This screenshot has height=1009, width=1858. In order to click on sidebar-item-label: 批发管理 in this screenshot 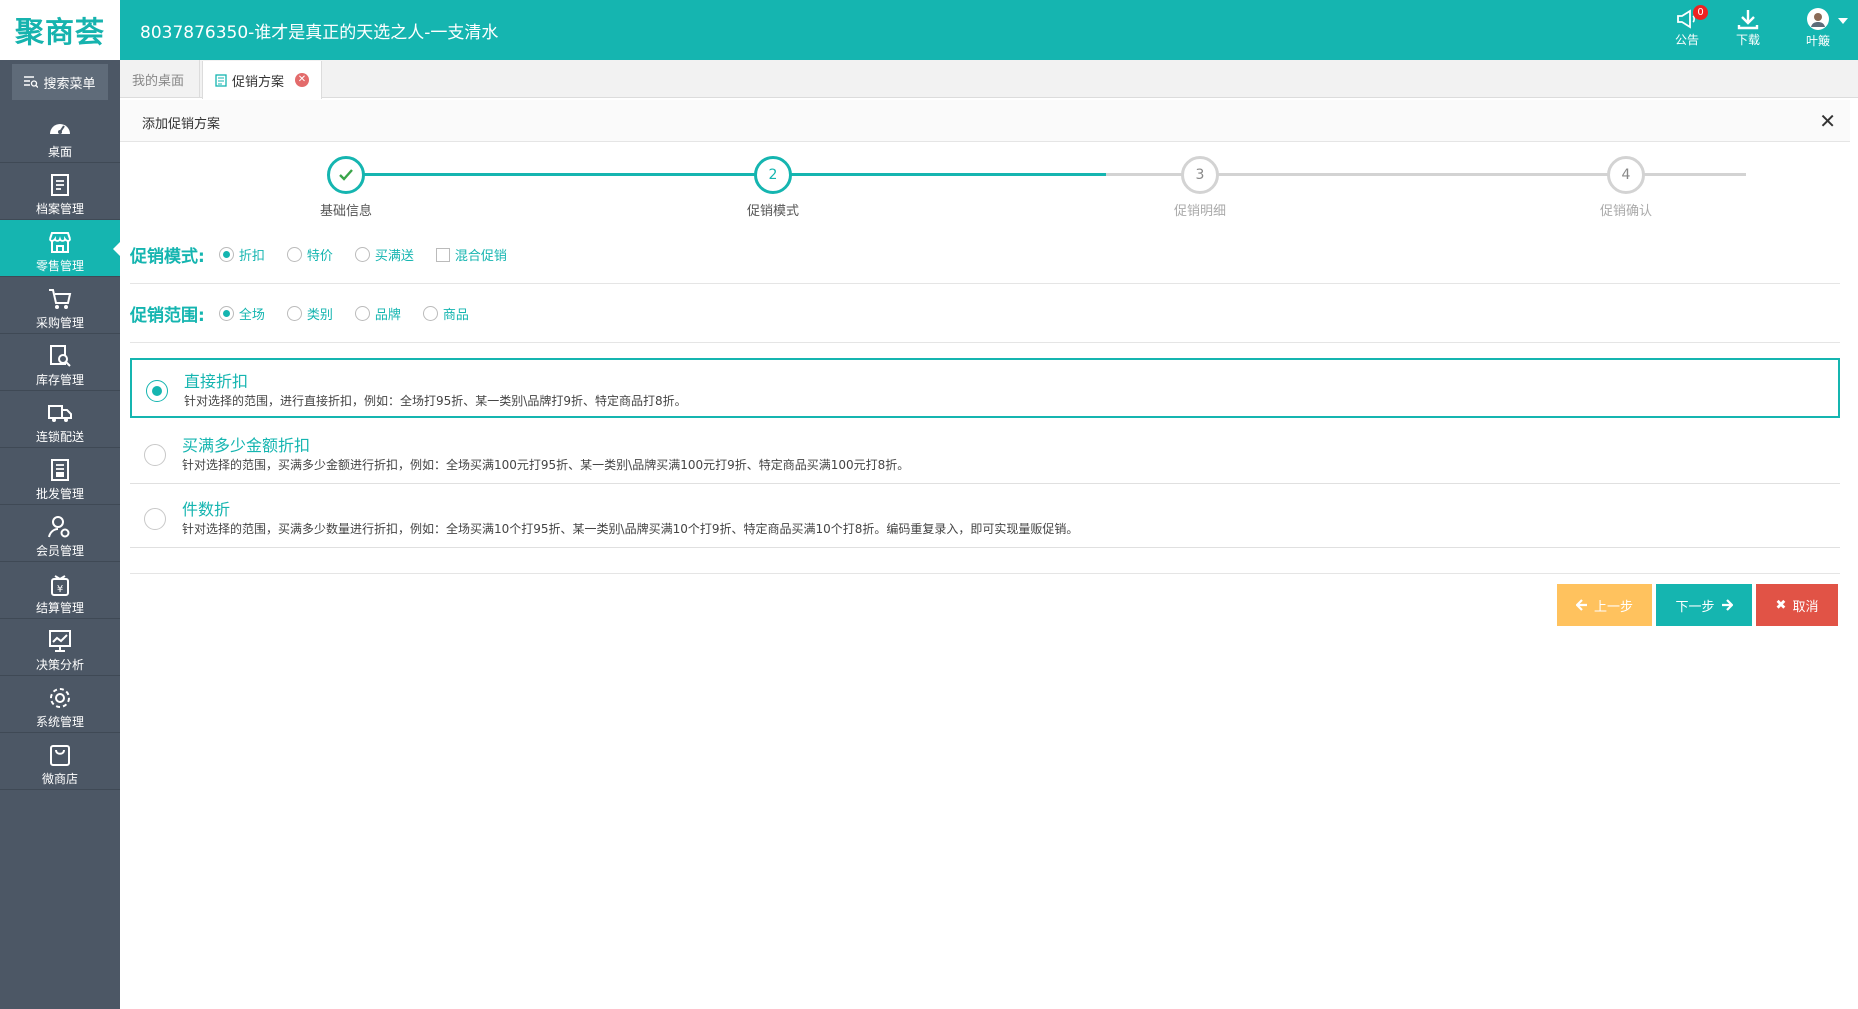, I will do `click(59, 494)`.